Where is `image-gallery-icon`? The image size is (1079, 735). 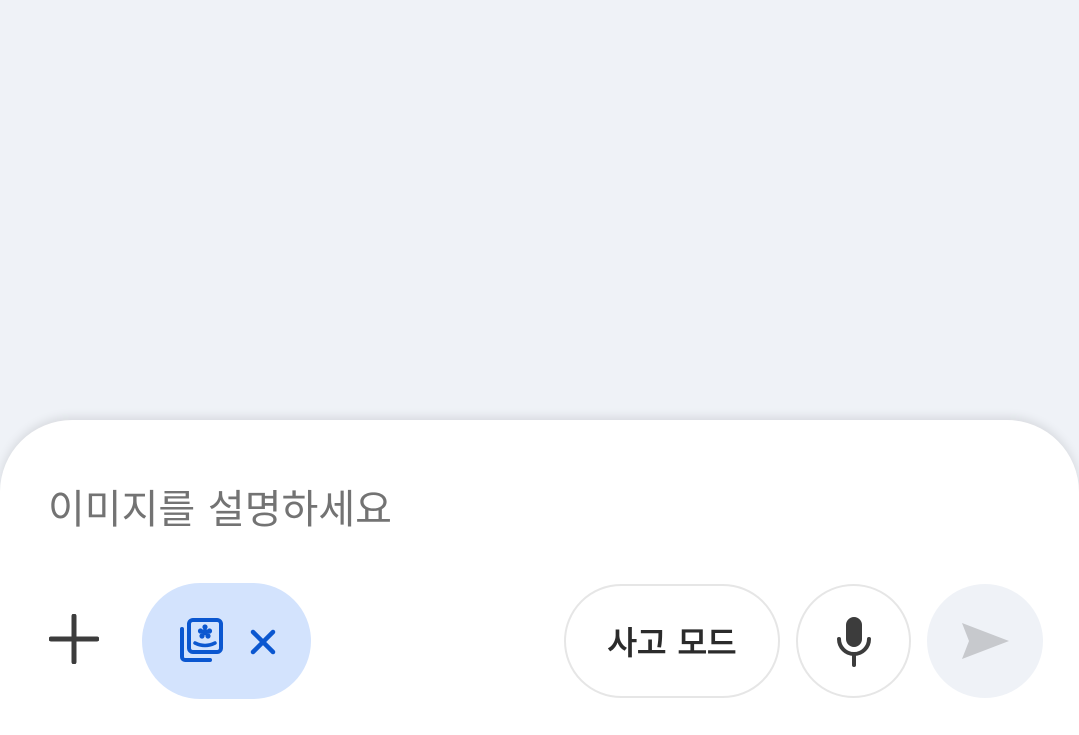
image-gallery-icon is located at coordinates (201, 640).